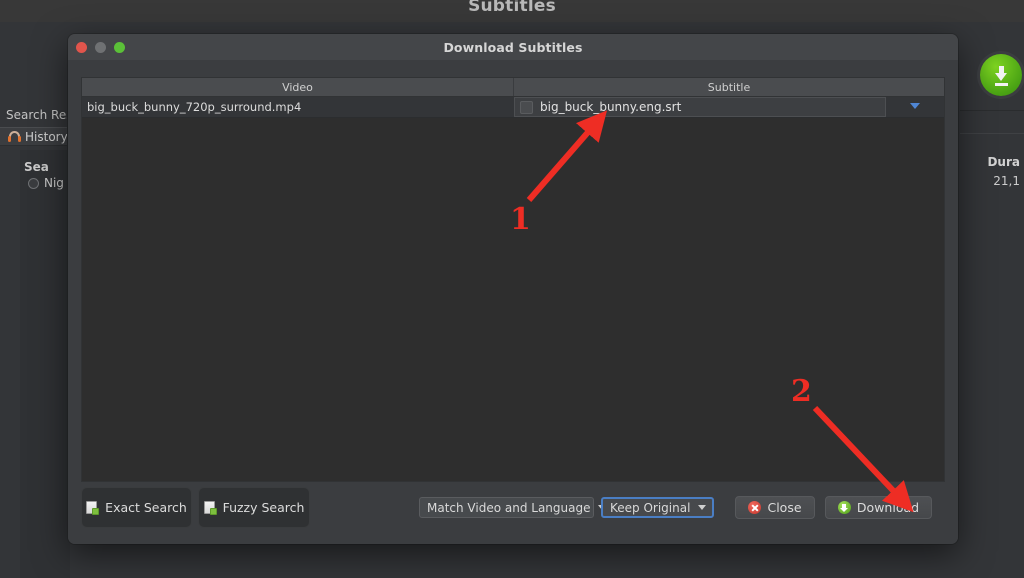 This screenshot has height=578, width=1024. I want to click on table-header-row: Video Subtitle, so click(513, 87).